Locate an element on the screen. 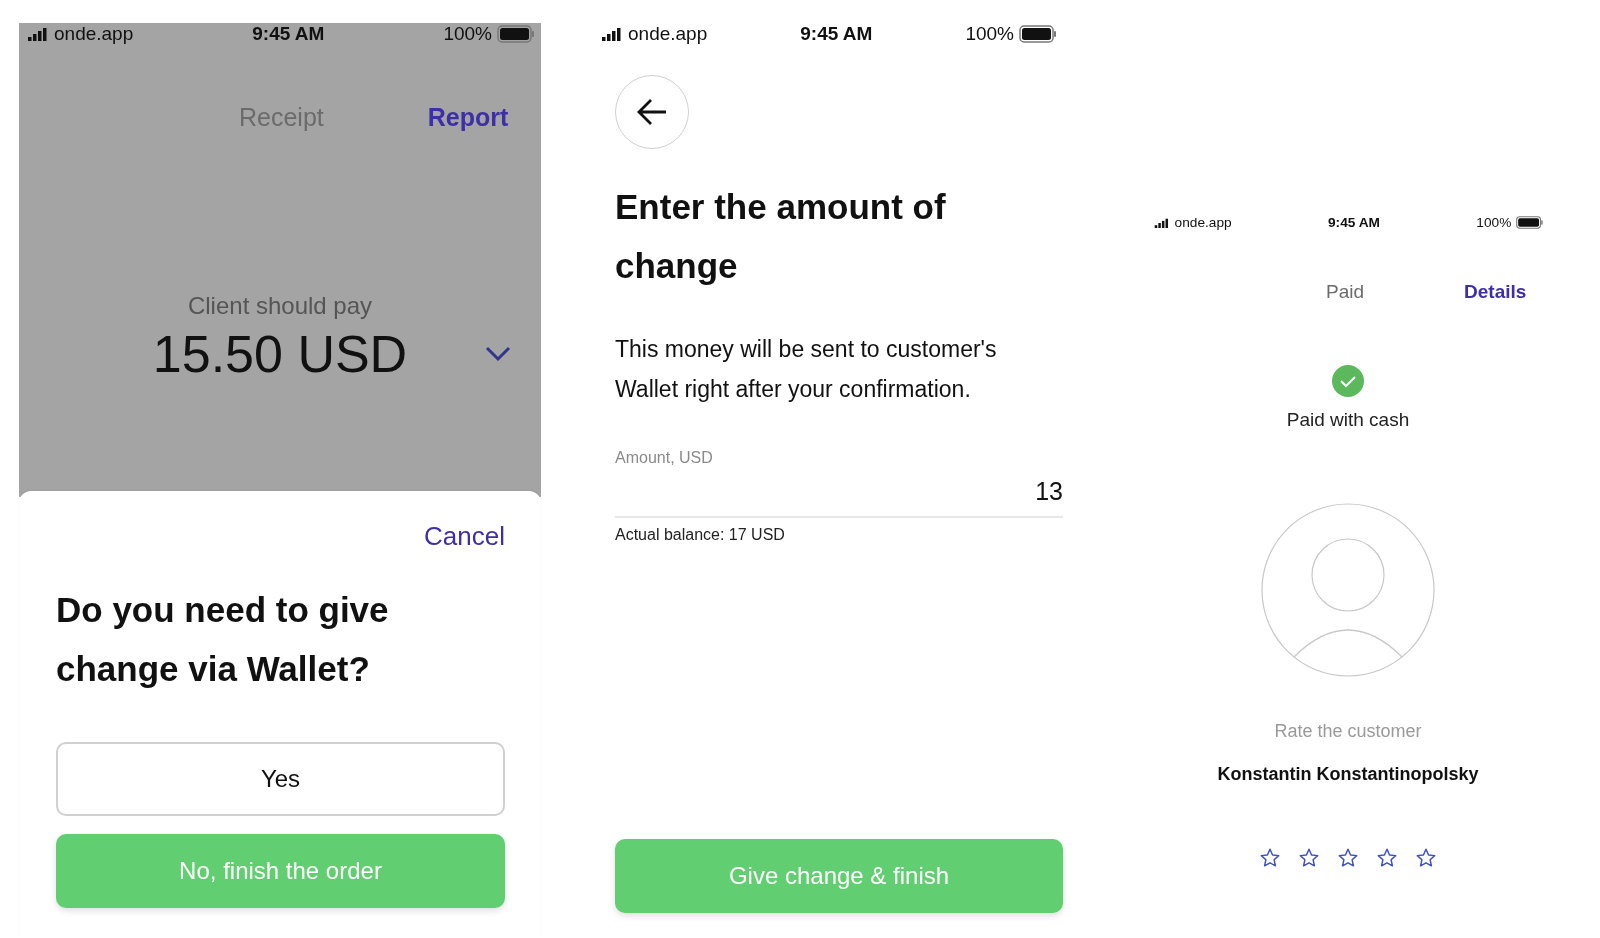  amount-value: 15.50 USD is located at coordinates (280, 354).